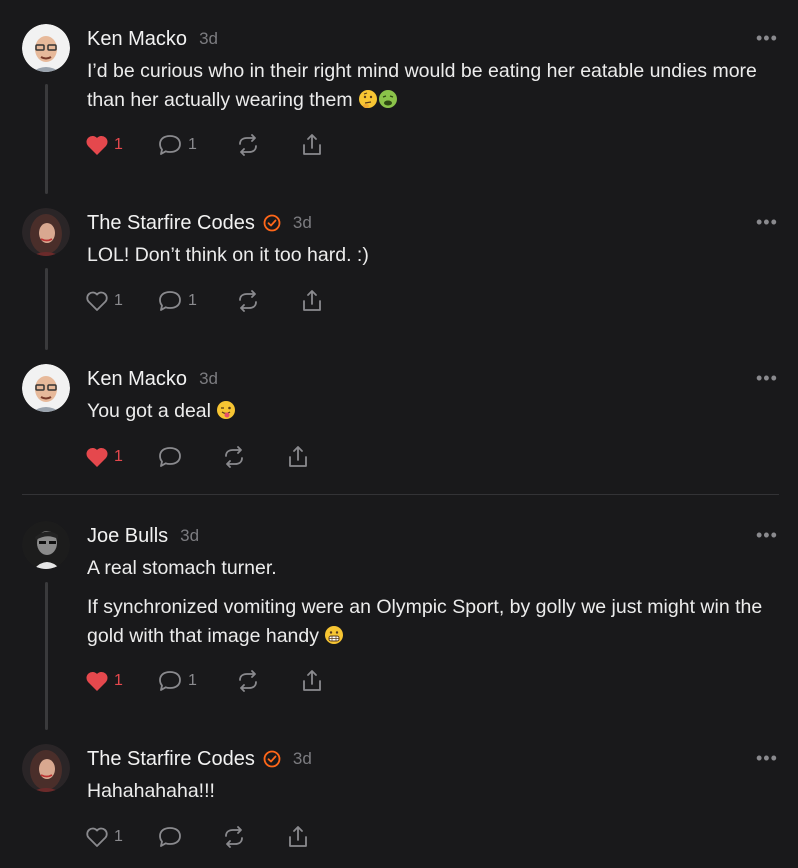  Describe the element at coordinates (127, 536) in the screenshot. I see `author-name: Joe Bulls` at that location.